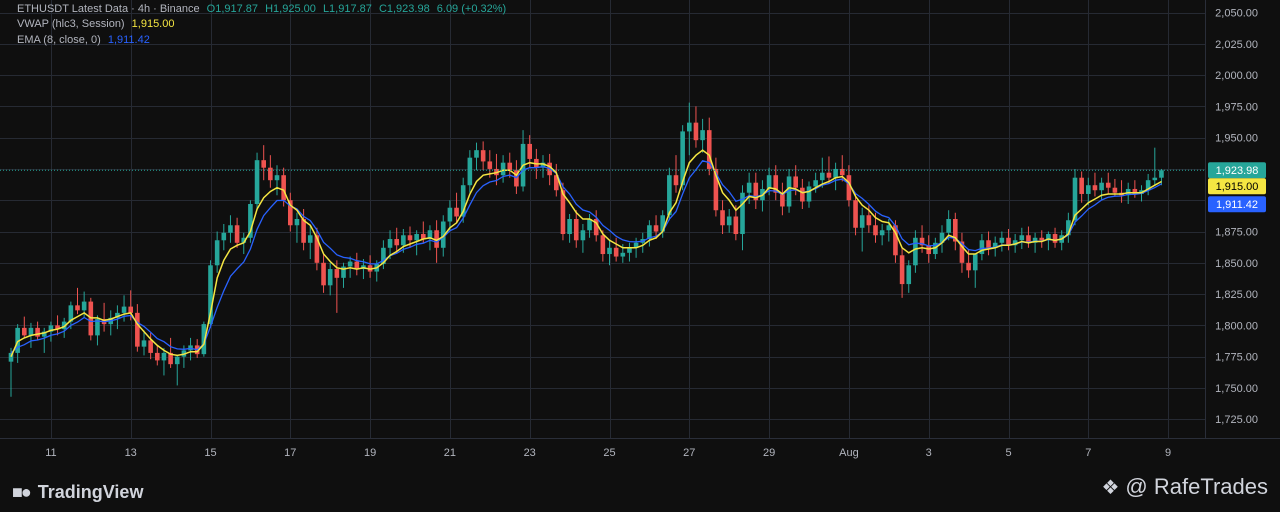  I want to click on watermark-text: @ RafeTrades, so click(1196, 486).